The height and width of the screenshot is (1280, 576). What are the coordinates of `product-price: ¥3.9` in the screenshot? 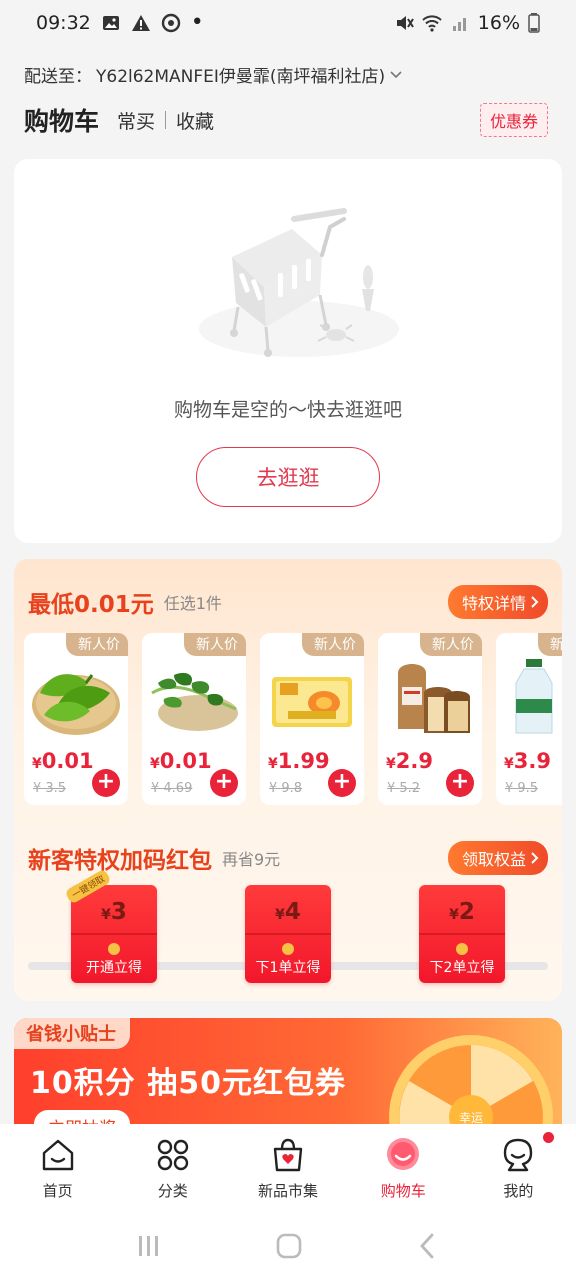 It's located at (527, 761).